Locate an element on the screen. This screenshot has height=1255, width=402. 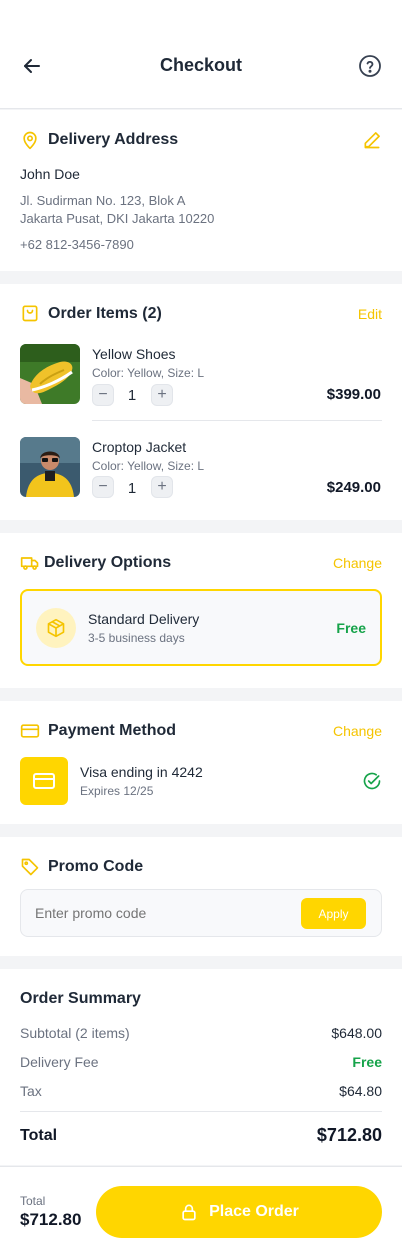
card-expiry: Expires 12/25 is located at coordinates (117, 791).